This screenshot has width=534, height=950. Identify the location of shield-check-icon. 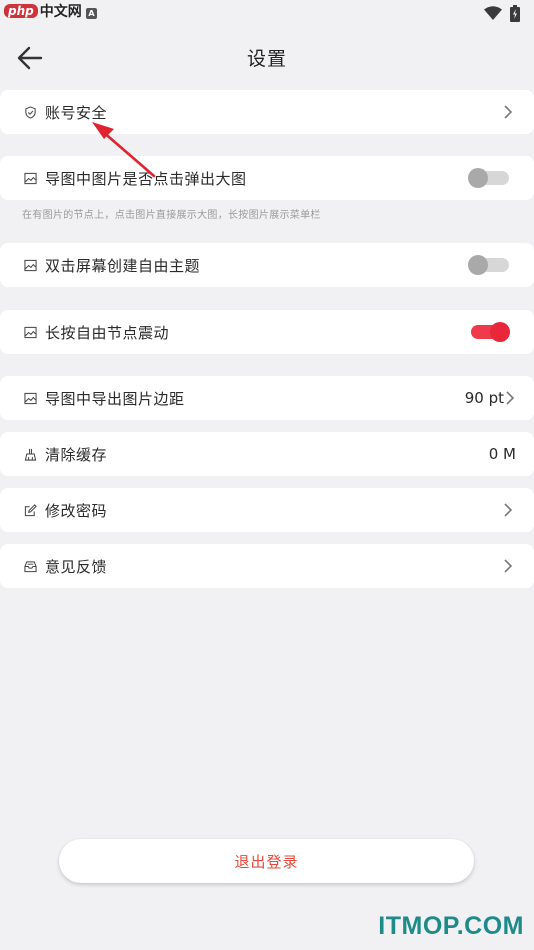
(30, 112).